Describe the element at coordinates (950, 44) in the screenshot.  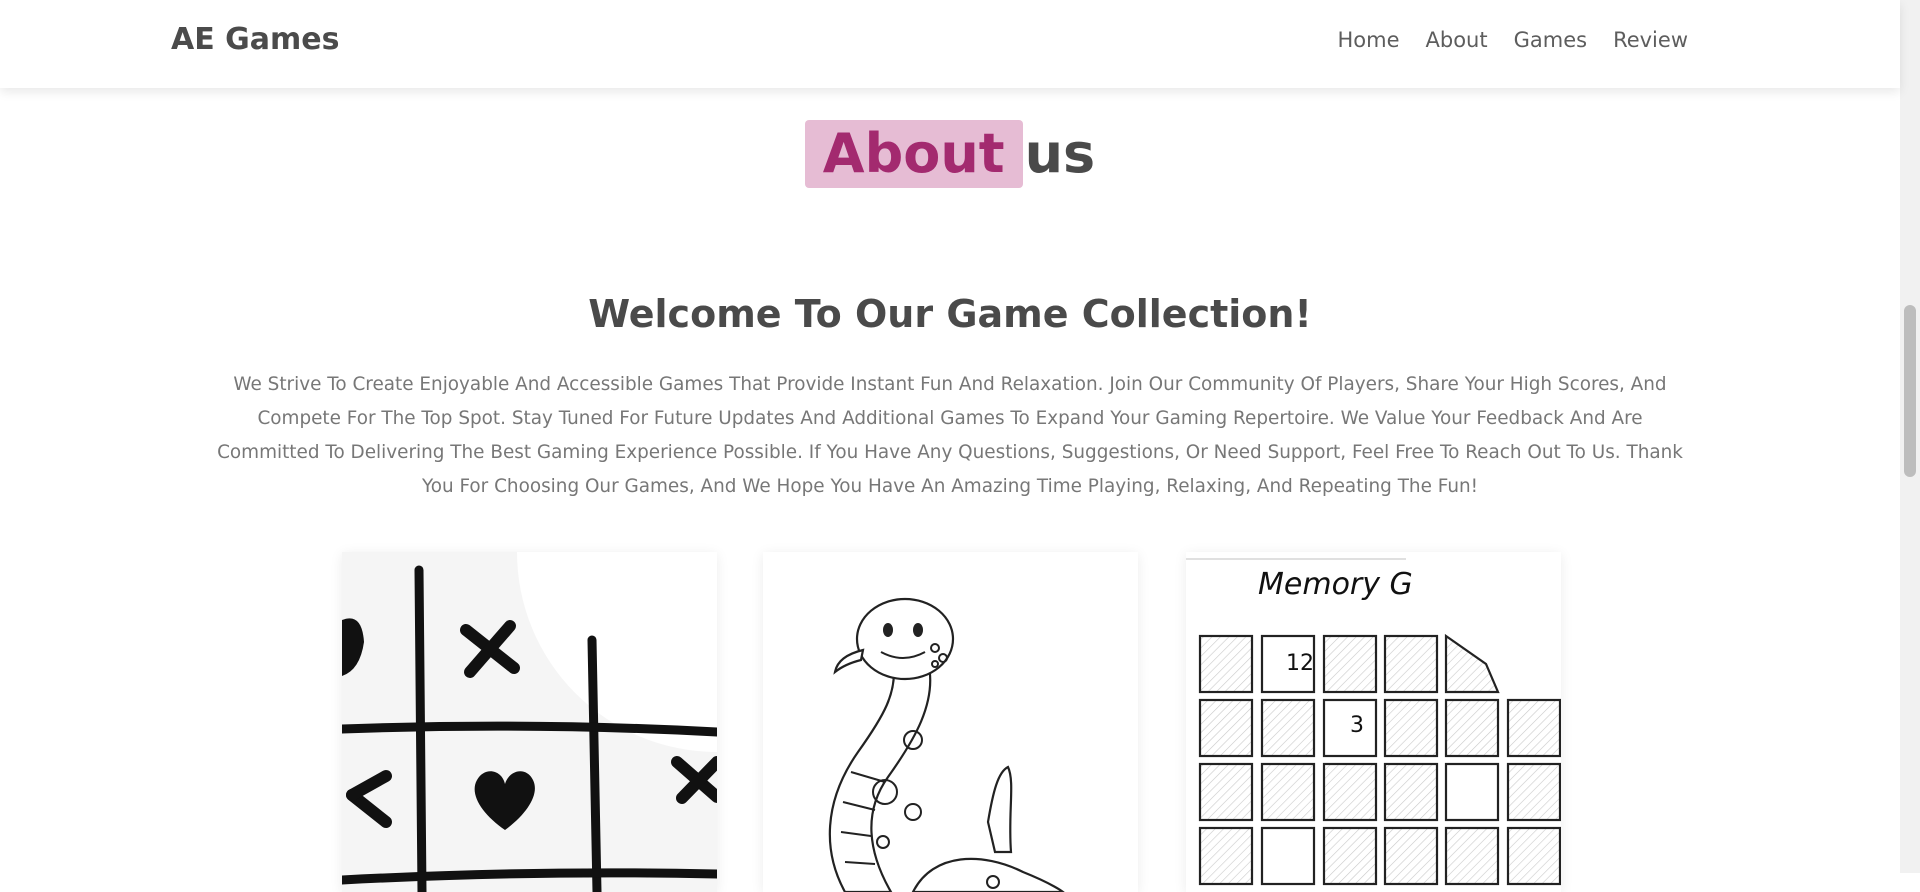
I see `site-header: AE Games Home About Games Review` at that location.